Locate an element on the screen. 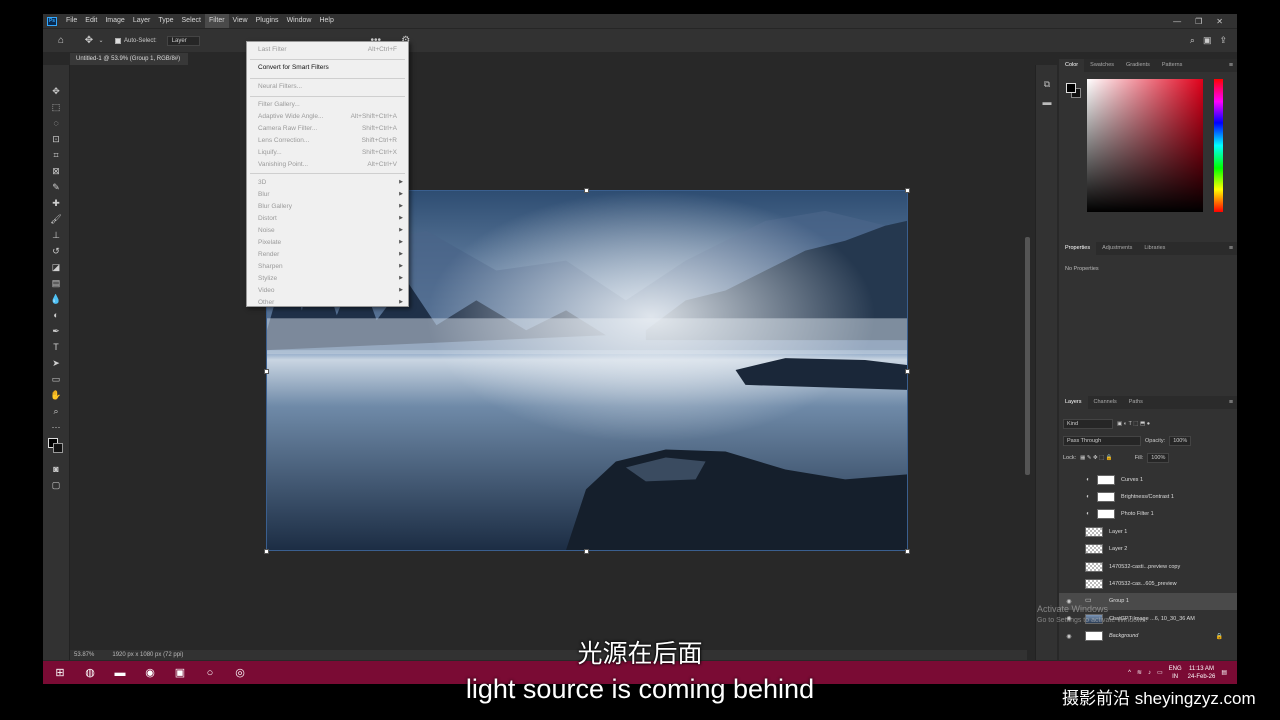 This screenshot has width=1280, height=720. filter-menu-item: Other ▶ is located at coordinates (327, 302).